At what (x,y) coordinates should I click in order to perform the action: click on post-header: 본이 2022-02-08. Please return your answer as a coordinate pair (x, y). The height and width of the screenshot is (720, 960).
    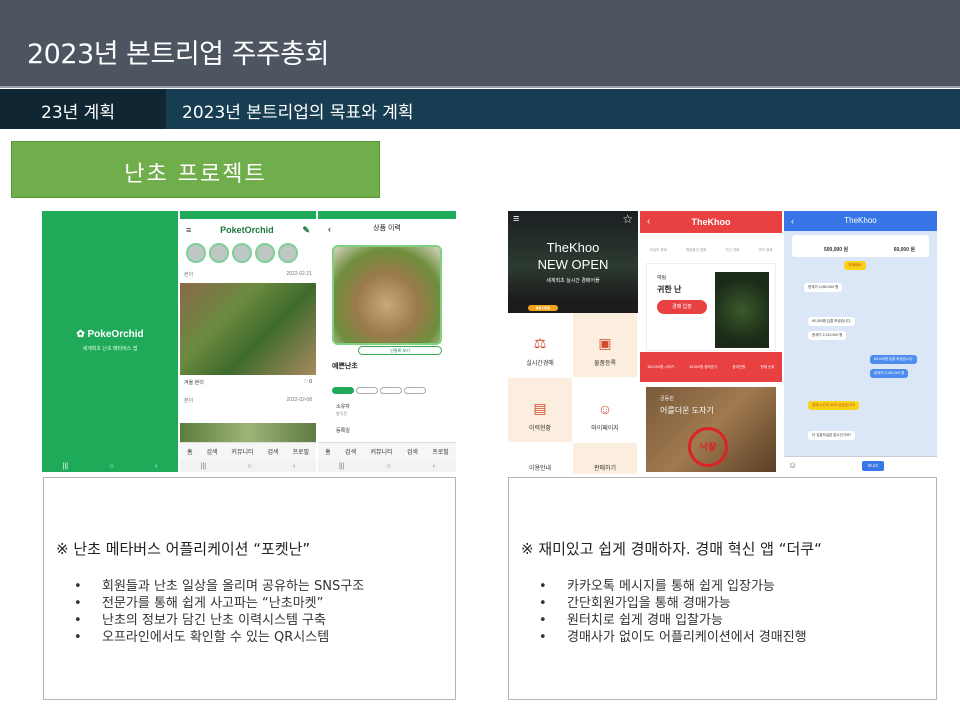
    Looking at the image, I should click on (248, 400).